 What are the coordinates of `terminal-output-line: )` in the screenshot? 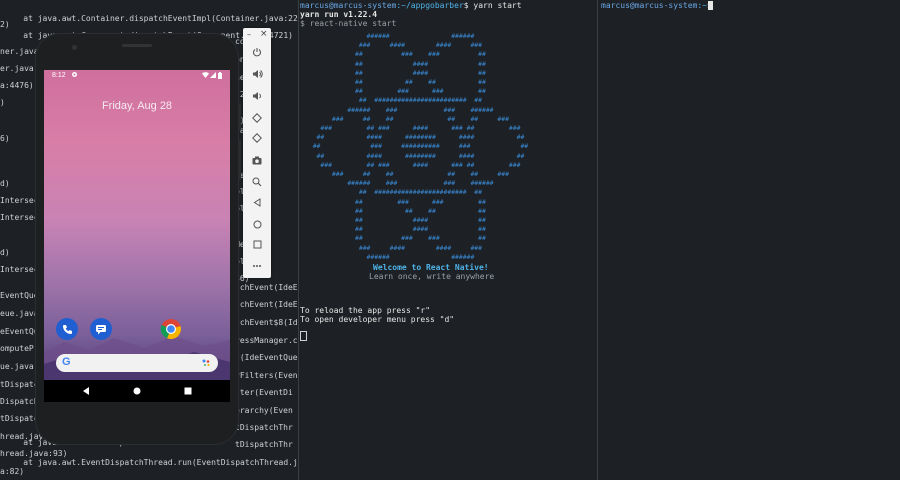 It's located at (2, 102).